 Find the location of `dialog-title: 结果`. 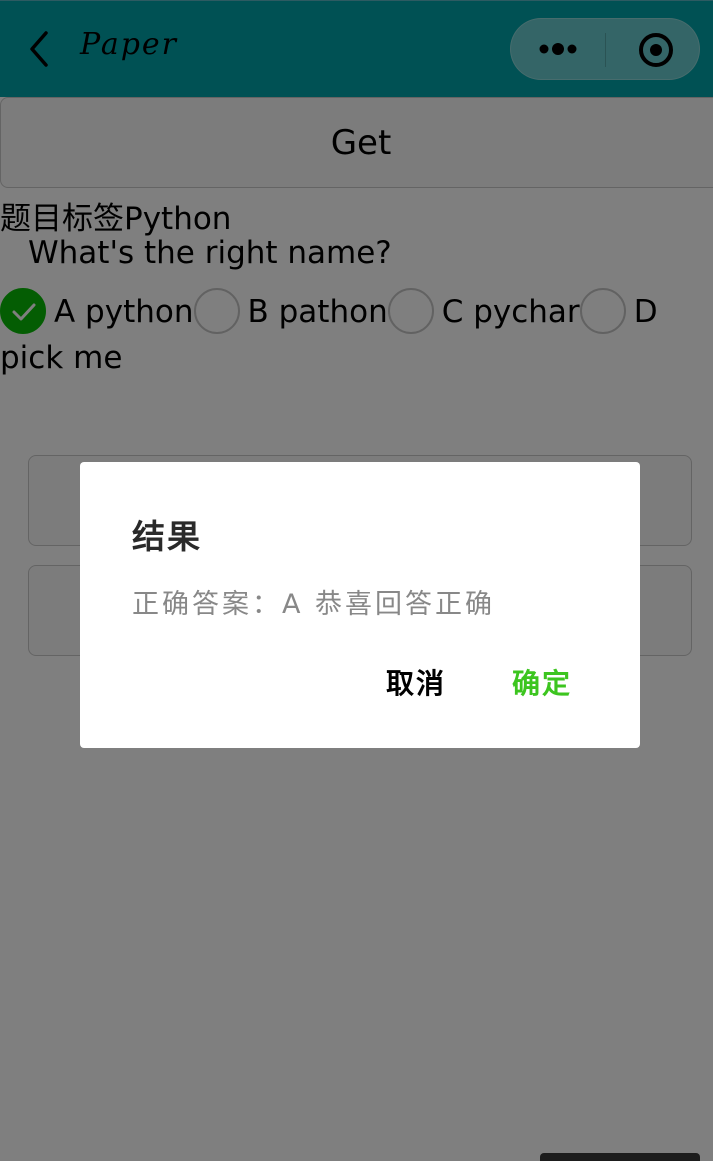

dialog-title: 结果 is located at coordinates (167, 536).